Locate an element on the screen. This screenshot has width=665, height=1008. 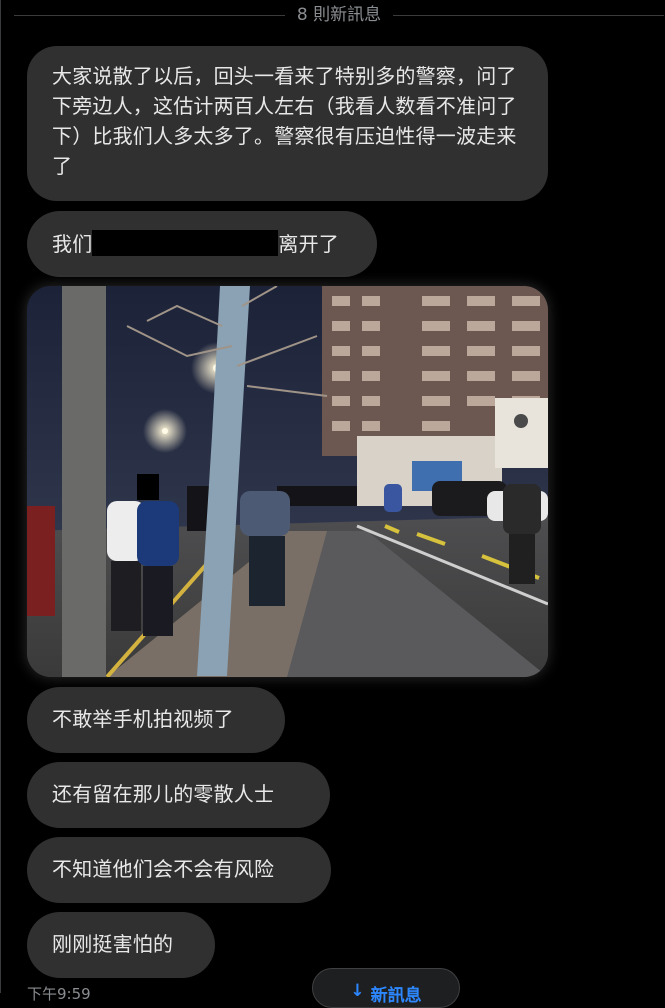
message-bubble: 还有留在那儿的零散人士 is located at coordinates (178, 795).